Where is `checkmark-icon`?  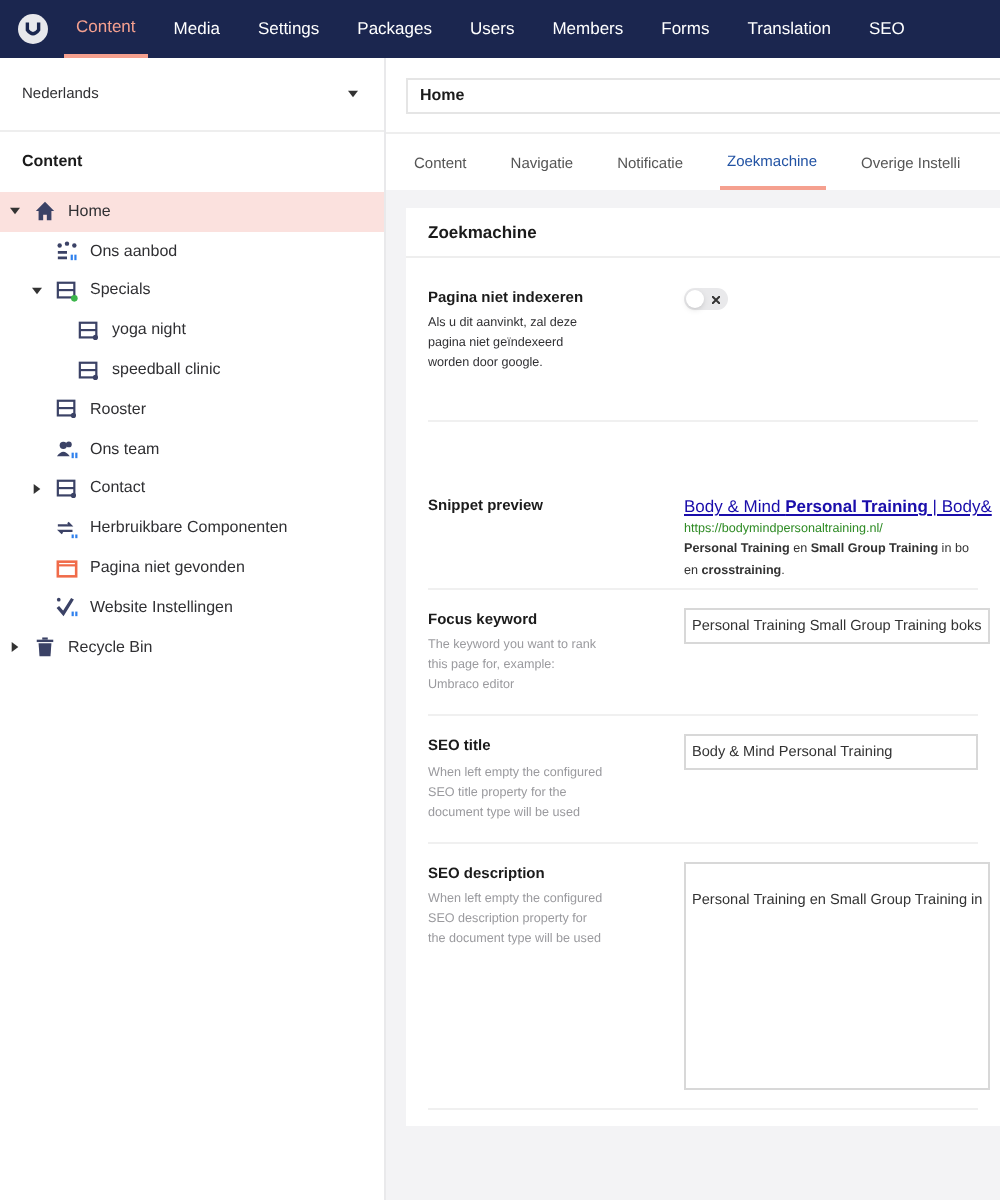 checkmark-icon is located at coordinates (67, 607).